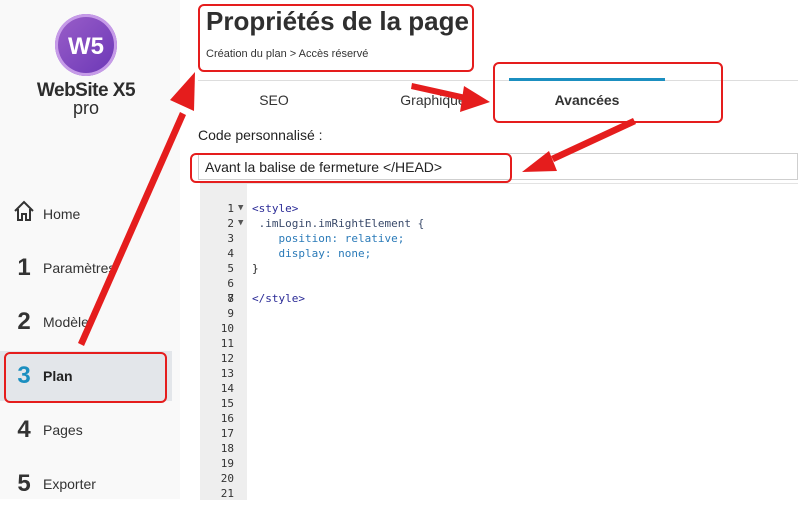 The height and width of the screenshot is (509, 798). Describe the element at coordinates (24, 214) in the screenshot. I see `home-icon` at that location.